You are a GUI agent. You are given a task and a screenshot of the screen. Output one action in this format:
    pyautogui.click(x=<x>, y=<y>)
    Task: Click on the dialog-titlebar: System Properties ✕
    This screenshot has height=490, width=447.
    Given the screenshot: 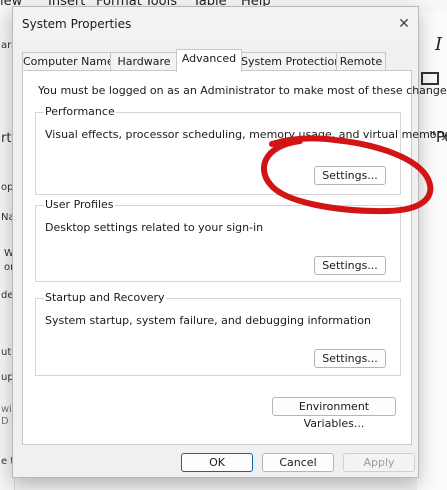 What is the action you would take?
    pyautogui.click(x=215, y=23)
    